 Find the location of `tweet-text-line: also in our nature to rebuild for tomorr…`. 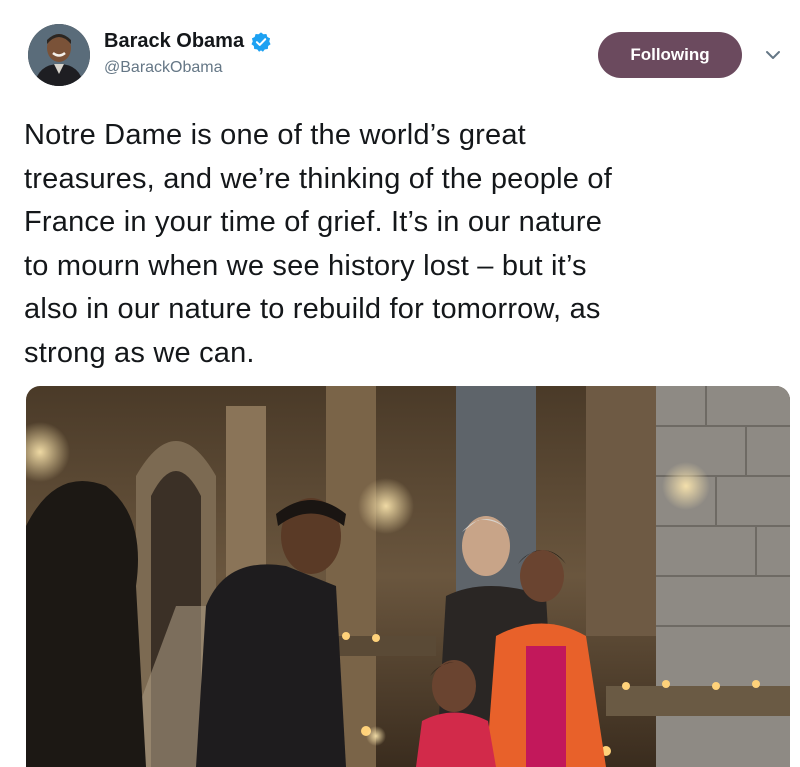

tweet-text-line: also in our nature to rebuild for tomorr… is located at coordinates (312, 309).